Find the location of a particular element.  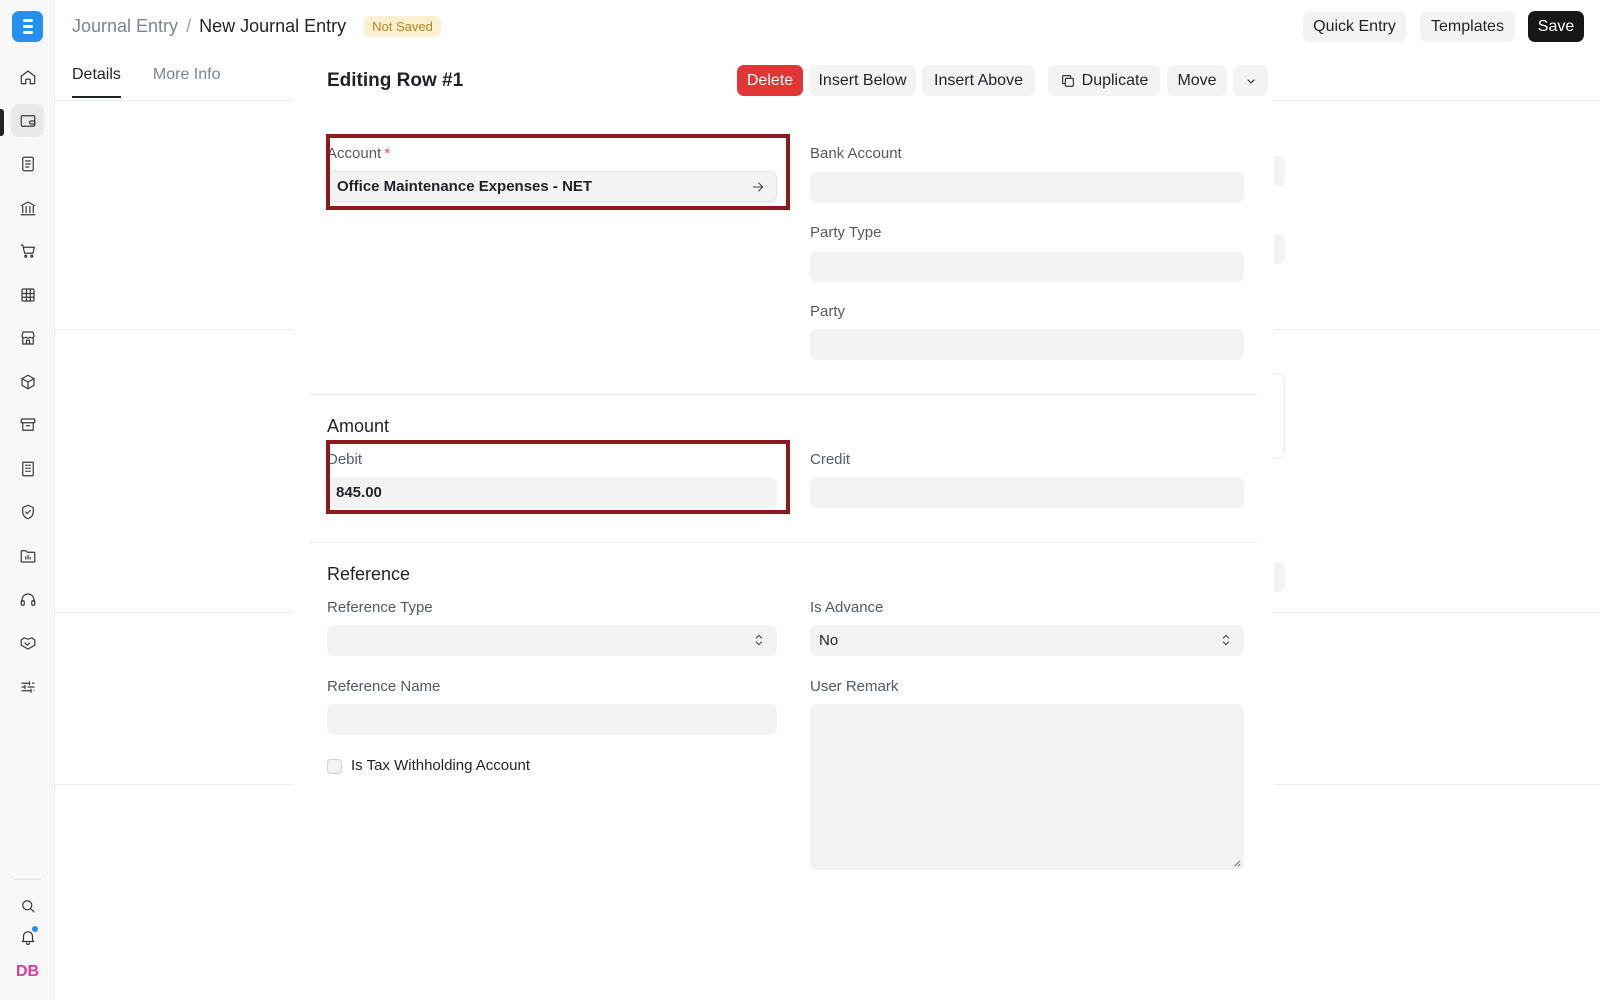

insert-above-button: Insert Above is located at coordinates (978, 80).